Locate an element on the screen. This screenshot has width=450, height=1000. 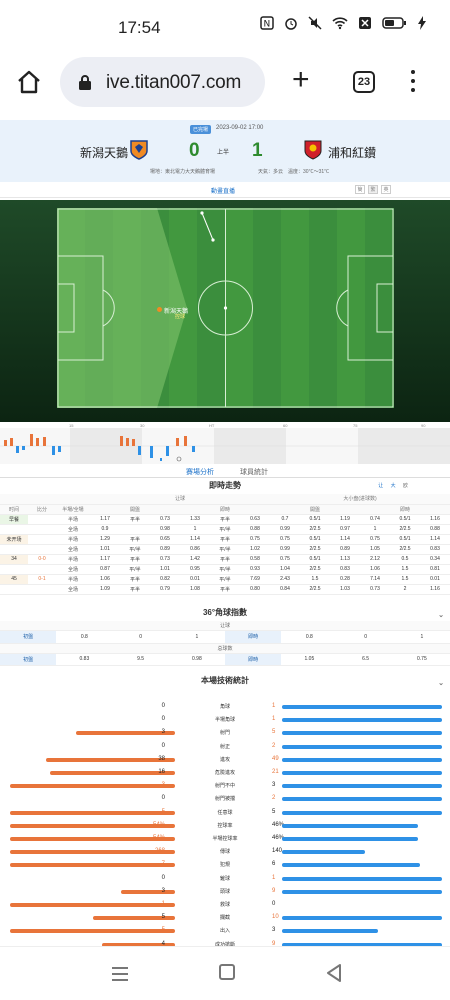
corner-cell: 初盤 is located at coordinates (28, 659).